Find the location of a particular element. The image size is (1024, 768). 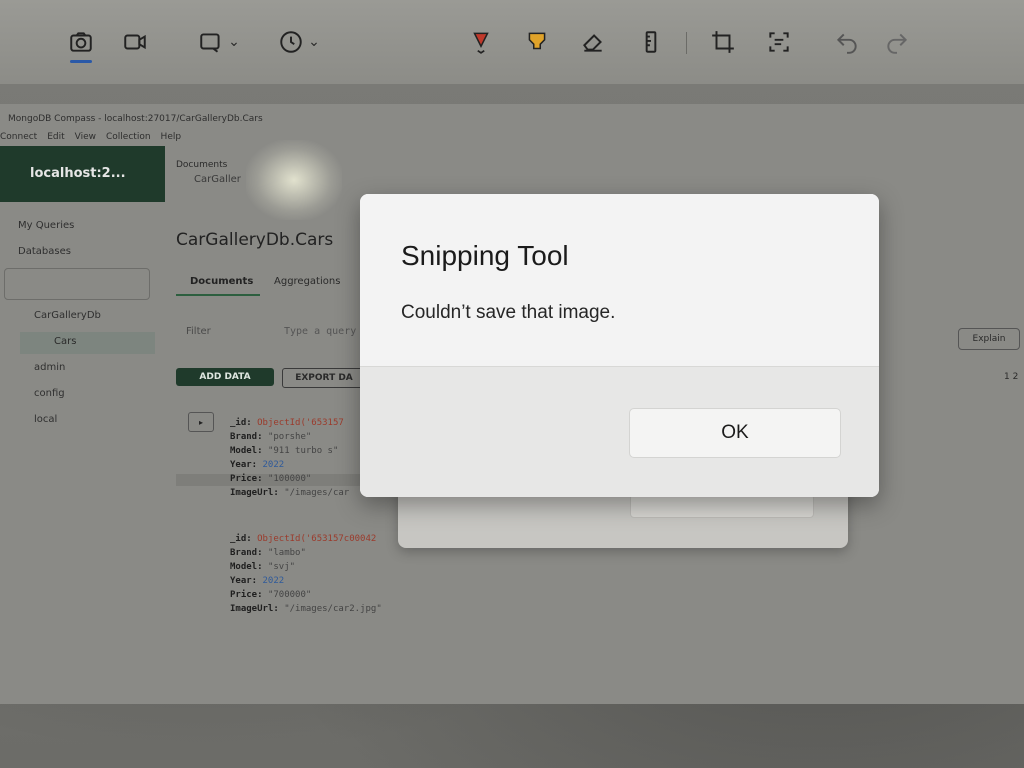

menu-bar: Connect Edit View Collection Help is located at coordinates (90, 137).